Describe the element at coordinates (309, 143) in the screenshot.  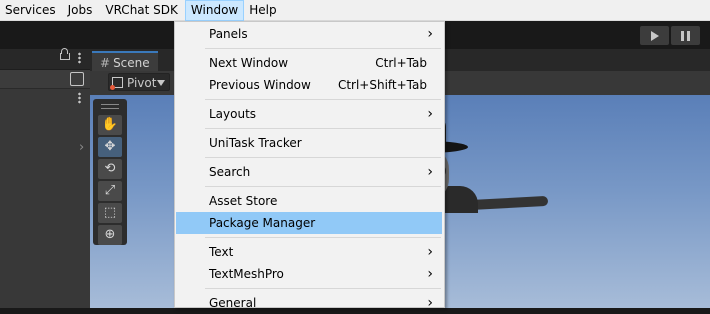
I see `menu-item-unitask-tracker: UniTask Tracker` at that location.